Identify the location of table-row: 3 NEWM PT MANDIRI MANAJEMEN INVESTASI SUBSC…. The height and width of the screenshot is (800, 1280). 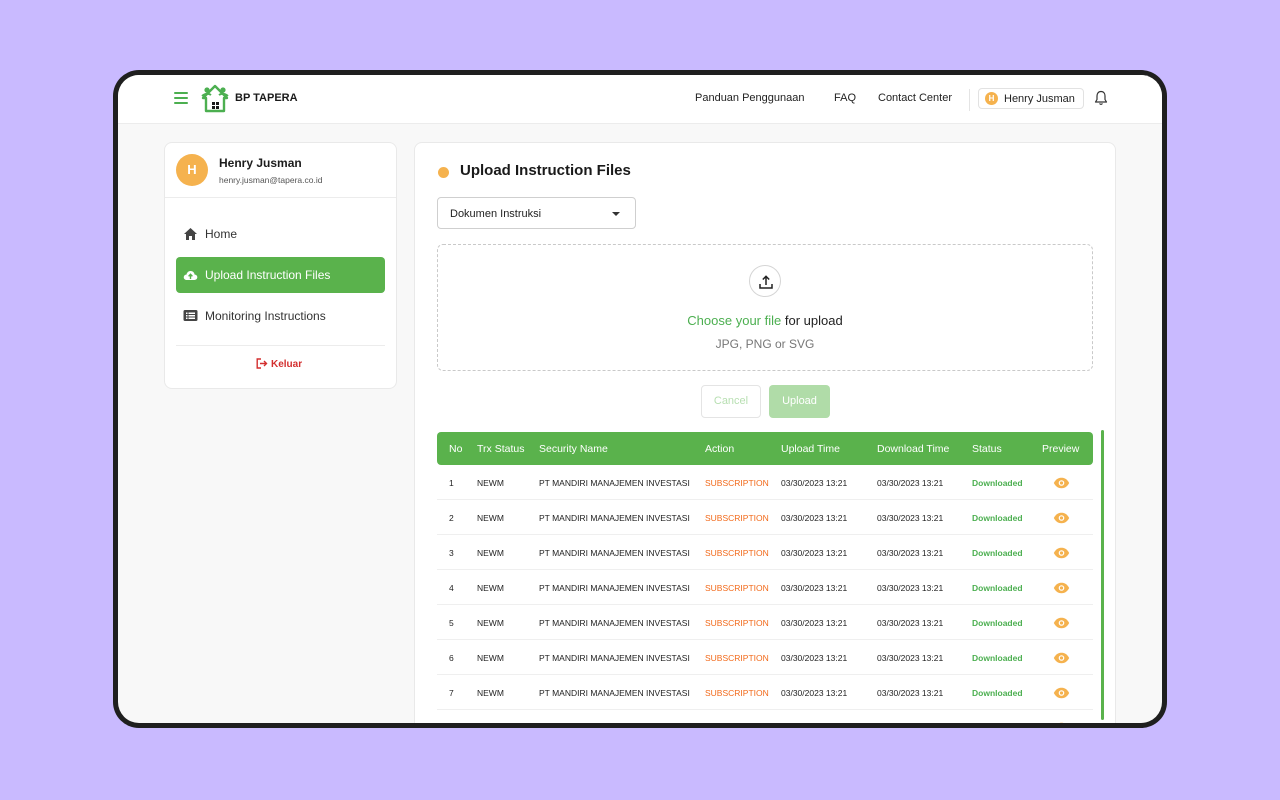
(765, 552).